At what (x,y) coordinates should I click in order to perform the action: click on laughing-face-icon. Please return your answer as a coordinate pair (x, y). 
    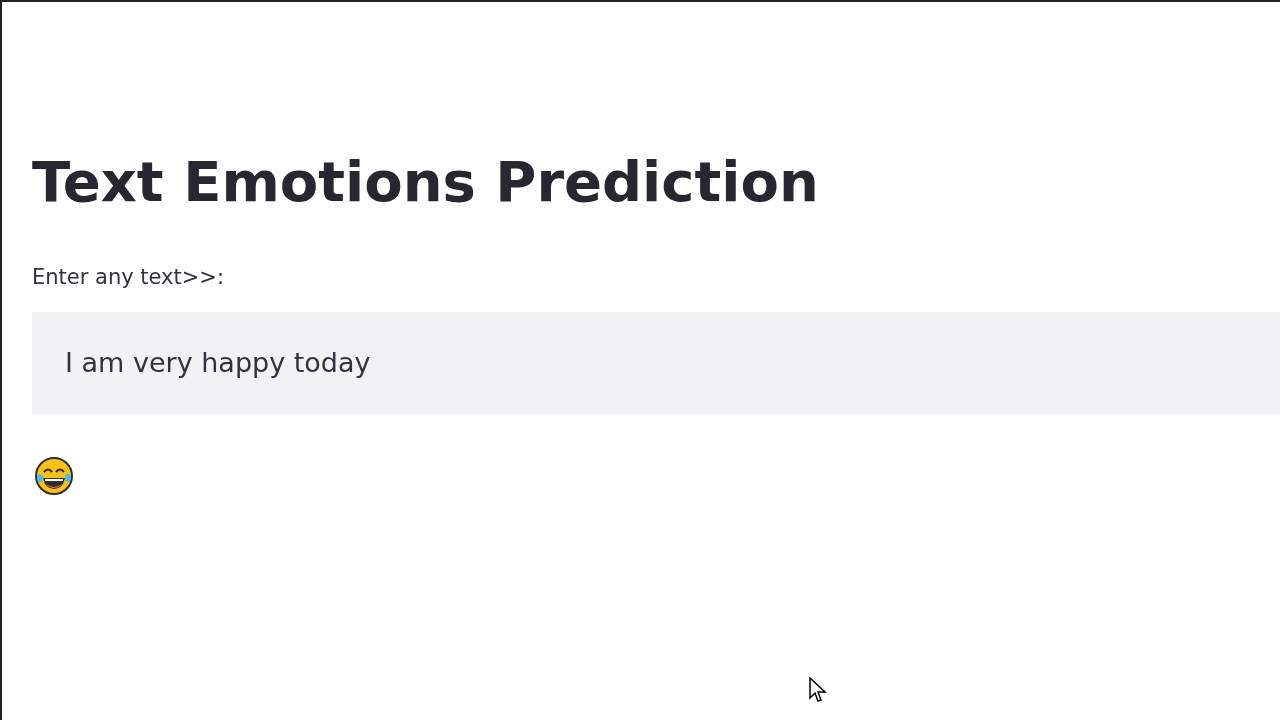
    Looking at the image, I should click on (54, 475).